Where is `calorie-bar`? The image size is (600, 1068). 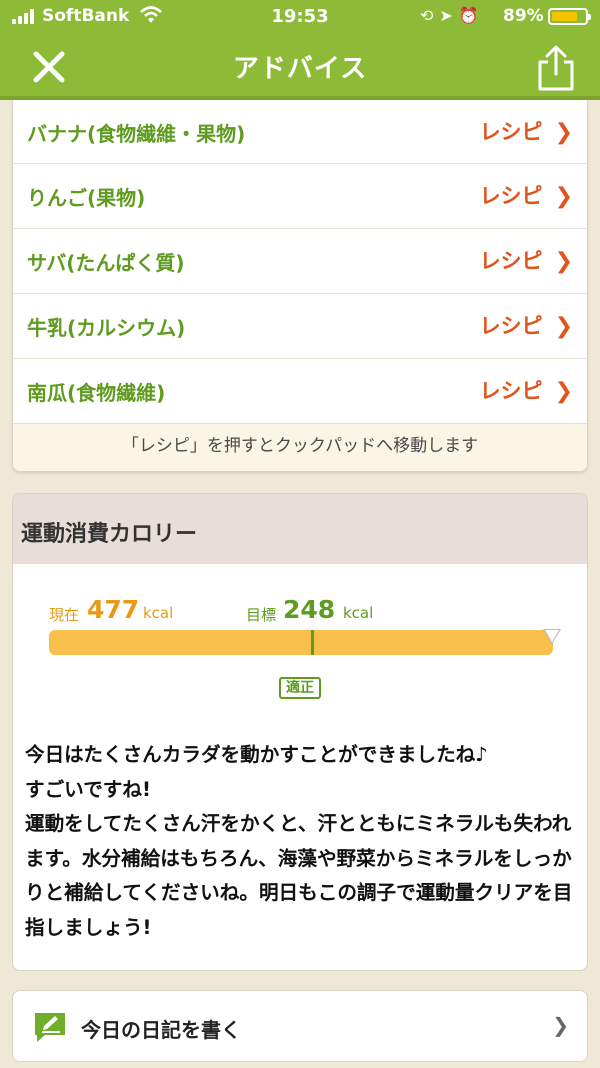 calorie-bar is located at coordinates (301, 642).